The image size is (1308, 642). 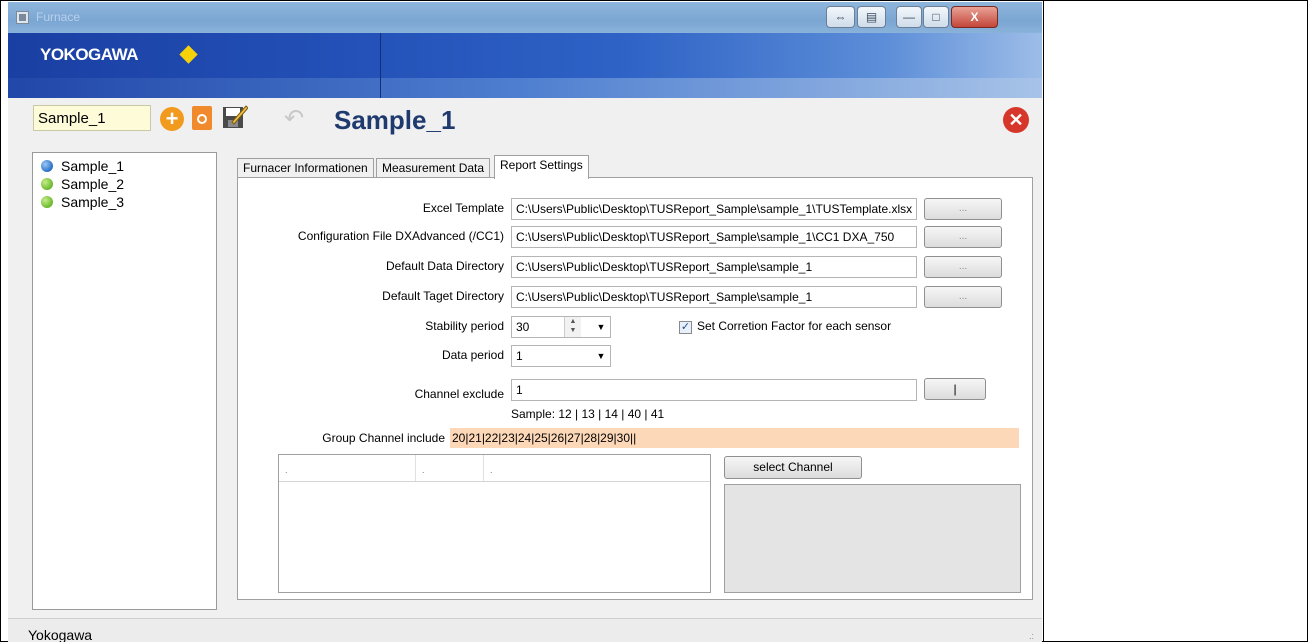 I want to click on correction-factor-label: Set Corretion Factor for each sensor, so click(x=794, y=326).